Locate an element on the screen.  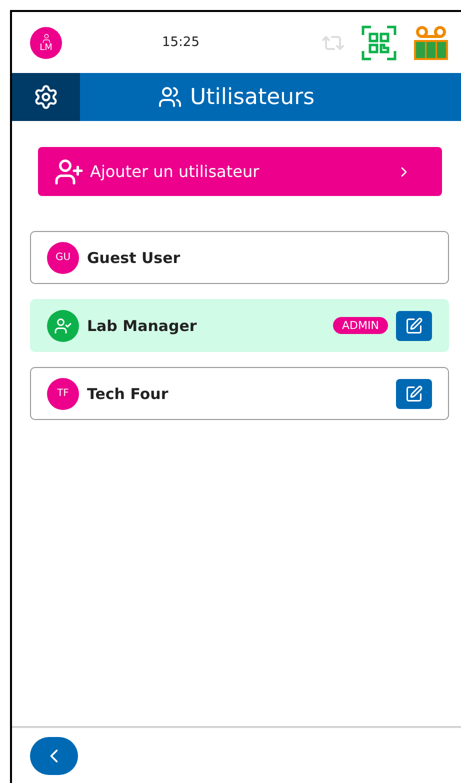
user-row: GU Guest User is located at coordinates (239, 257).